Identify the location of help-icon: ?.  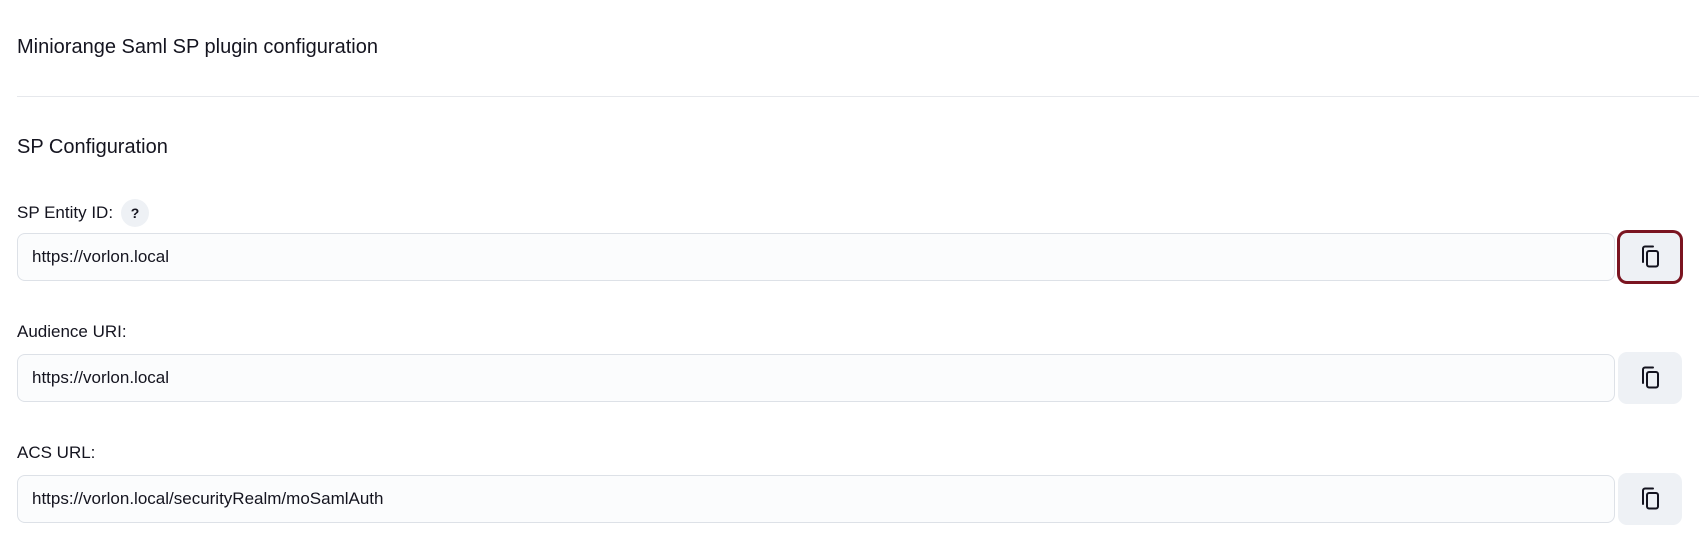
(135, 213).